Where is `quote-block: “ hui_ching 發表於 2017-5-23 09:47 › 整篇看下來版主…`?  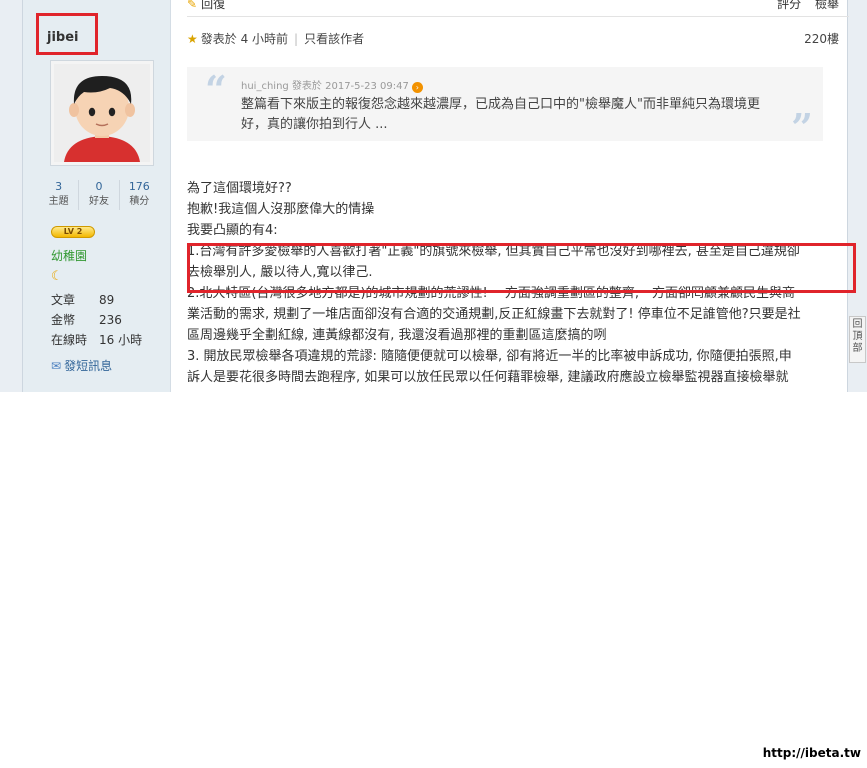
quote-block: “ hui_ching 發表於 2017-5-23 09:47 › 整篇看下來版主… is located at coordinates (505, 107).